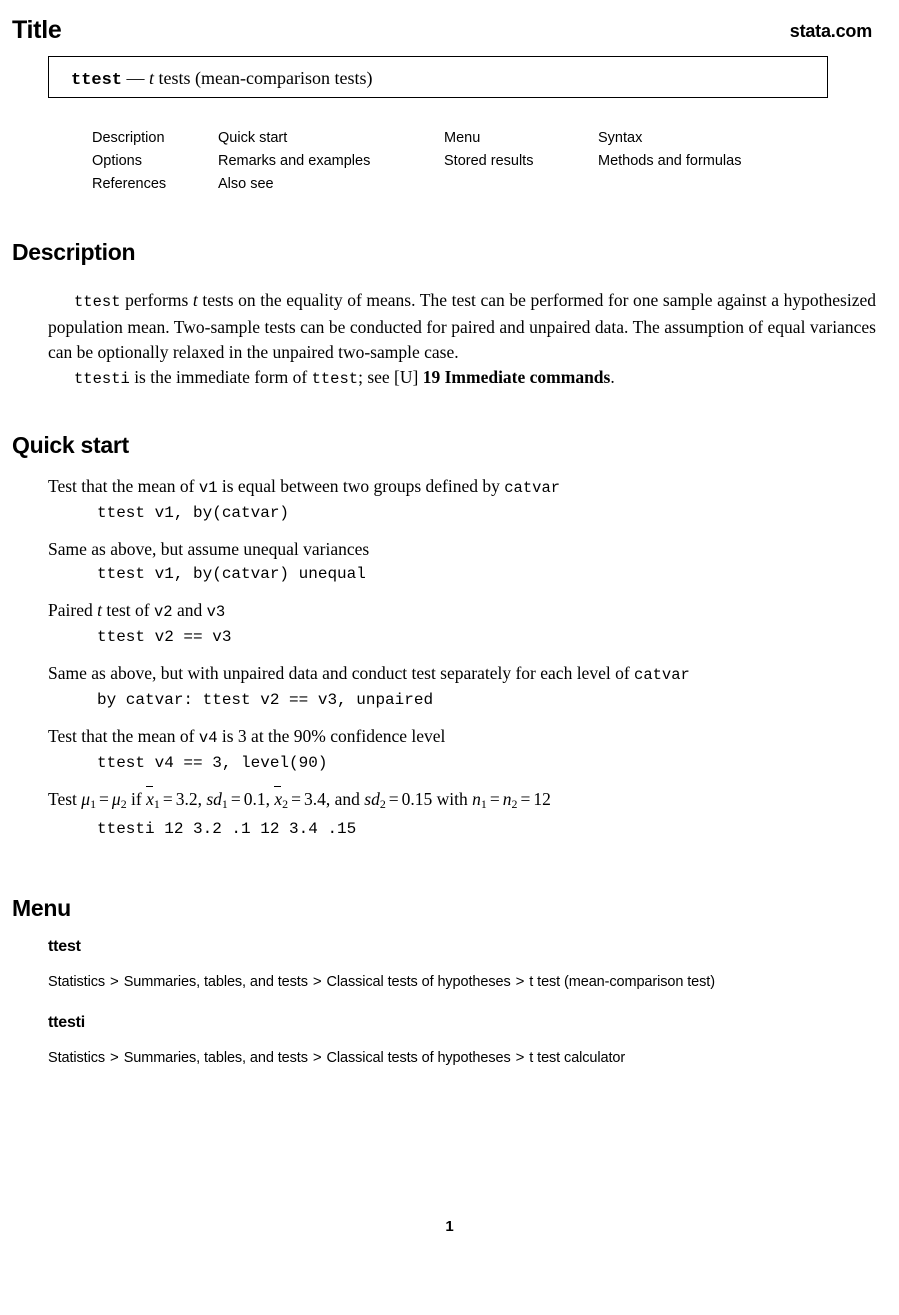 The width and height of the screenshot is (899, 1315). What do you see at coordinates (479, 800) in the screenshot?
I see `qs5-n1: n1` at bounding box center [479, 800].